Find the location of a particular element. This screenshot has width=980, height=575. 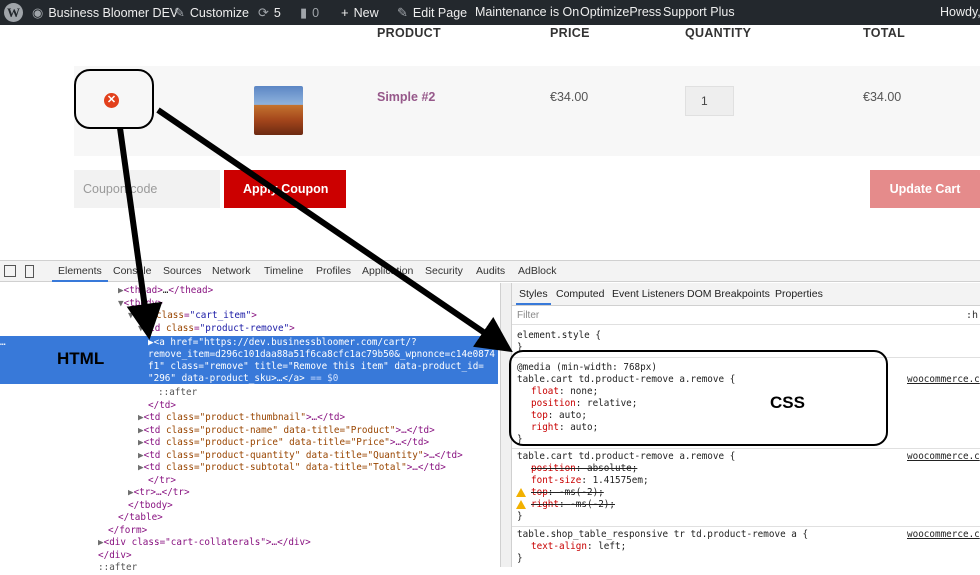

tab-network: Network is located at coordinates (231, 271).